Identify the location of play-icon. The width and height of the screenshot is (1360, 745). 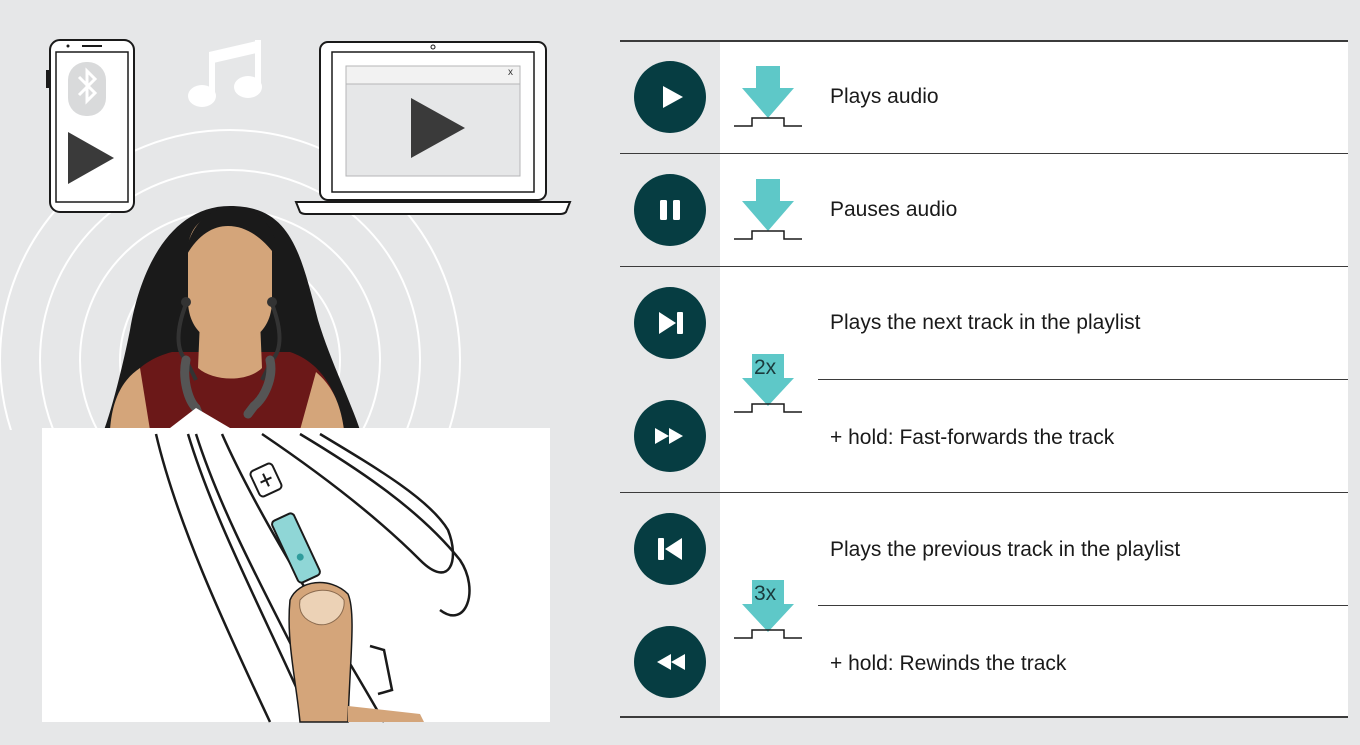
(673, 97).